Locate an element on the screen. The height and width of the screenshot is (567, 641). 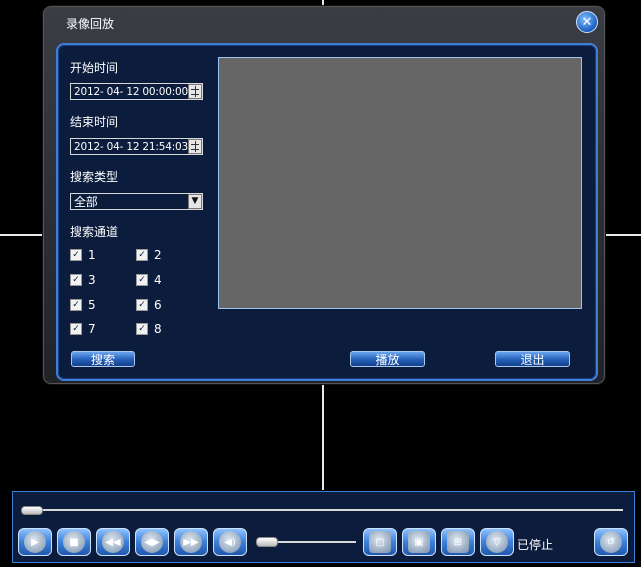
rewind-button: ◀◀ is located at coordinates (113, 542).